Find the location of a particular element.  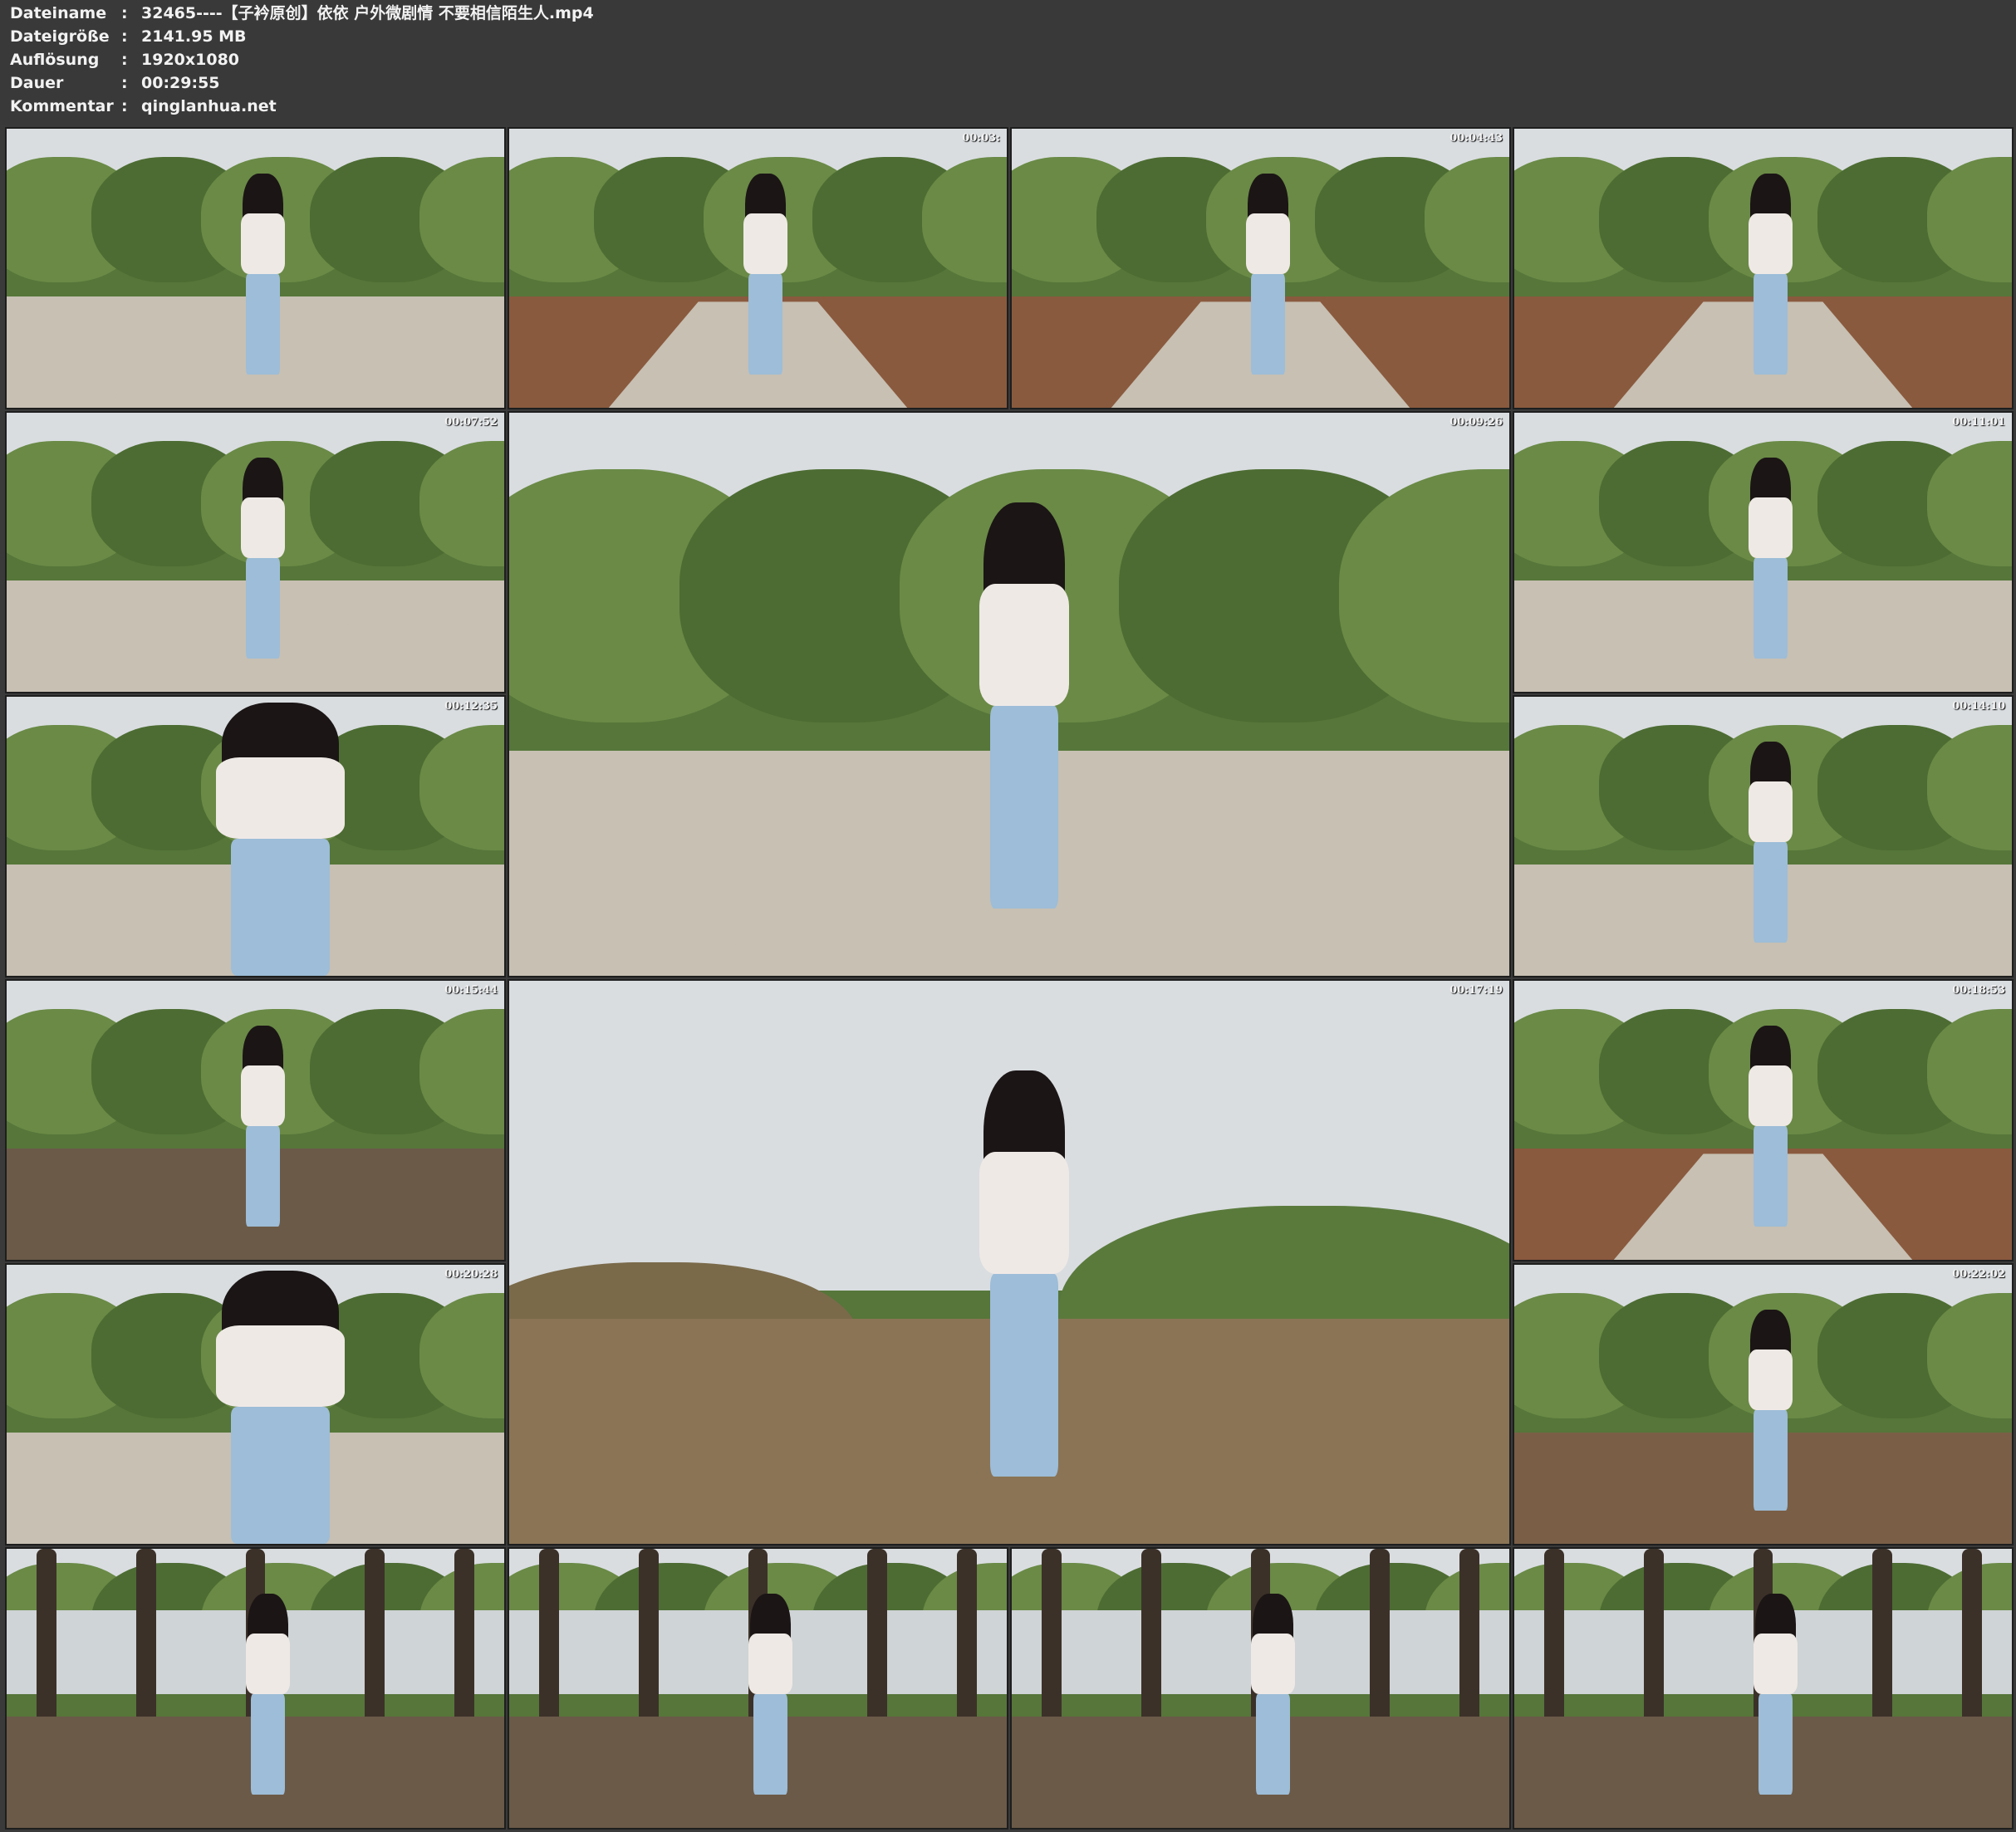

video-thumbnail: 00:14:10 is located at coordinates (1763, 836).